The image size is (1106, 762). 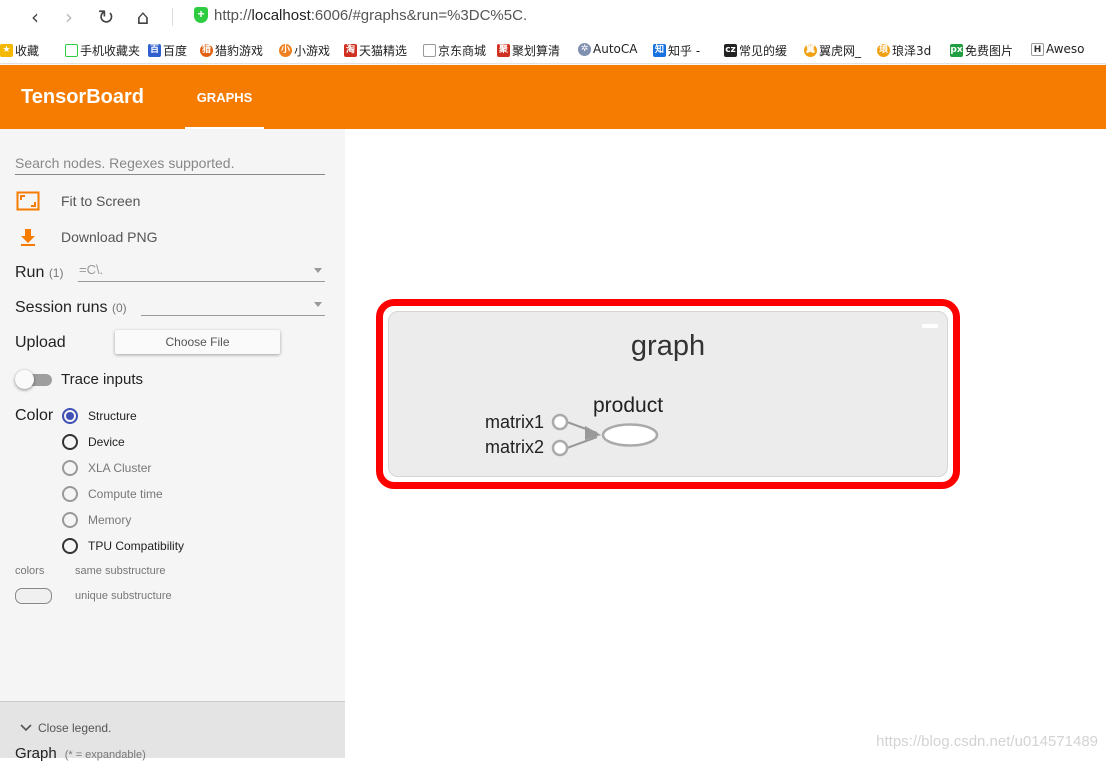 What do you see at coordinates (755, 50) in the screenshot?
I see `bookmark-item: cz 常见的缓` at bounding box center [755, 50].